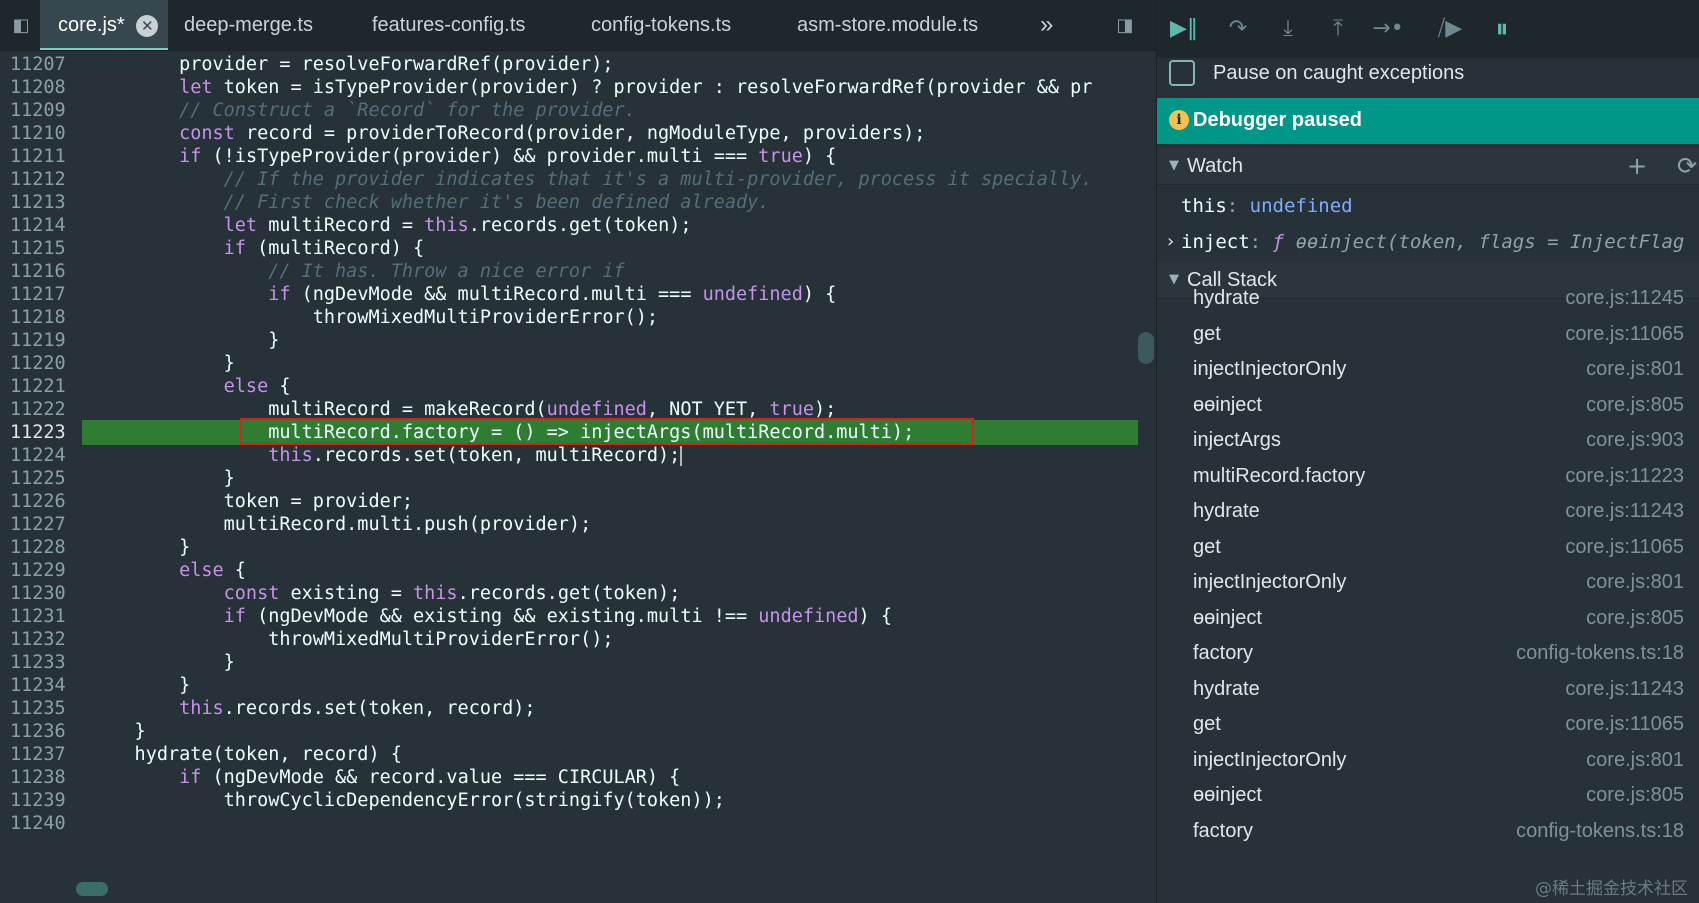 The height and width of the screenshot is (903, 1699). What do you see at coordinates (1450, 29) in the screenshot?
I see `deactivate-breakpoints-icon: ⧸▶` at bounding box center [1450, 29].